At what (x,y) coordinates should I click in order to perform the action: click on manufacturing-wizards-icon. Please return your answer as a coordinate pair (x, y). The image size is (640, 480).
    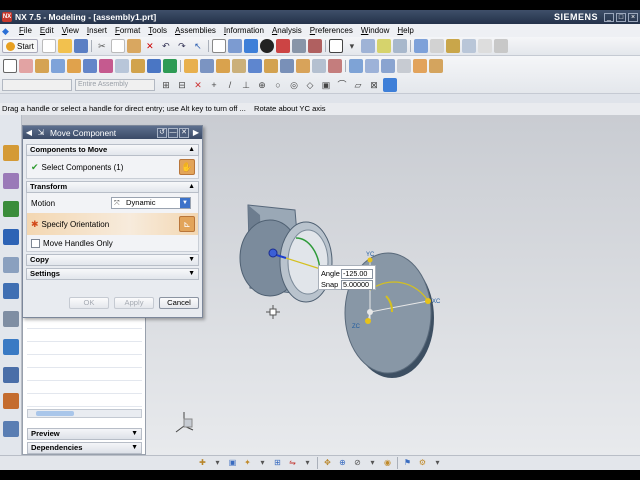
    Looking at the image, I should click on (11, 375).